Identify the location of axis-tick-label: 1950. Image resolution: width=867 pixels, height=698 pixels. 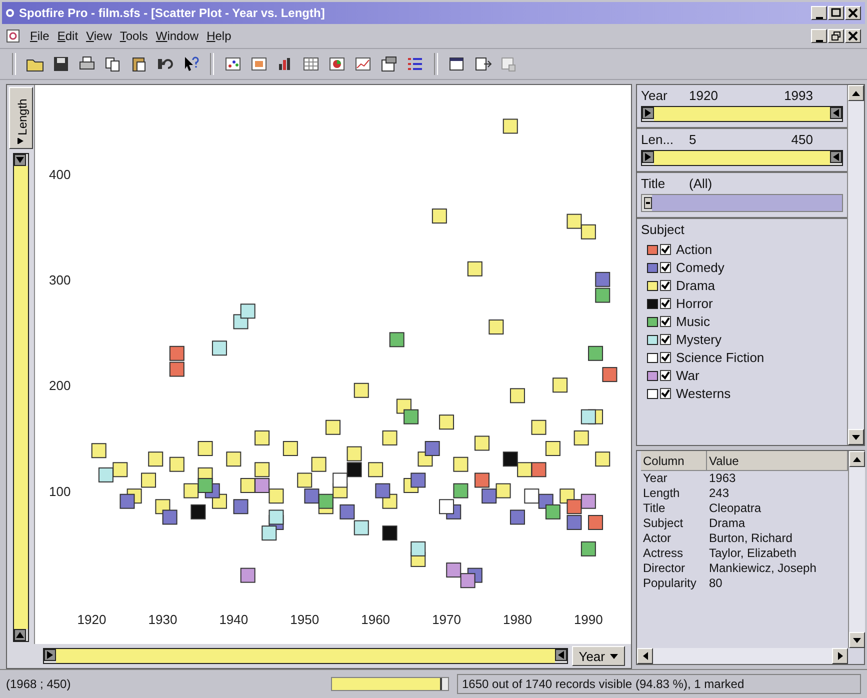
(305, 619).